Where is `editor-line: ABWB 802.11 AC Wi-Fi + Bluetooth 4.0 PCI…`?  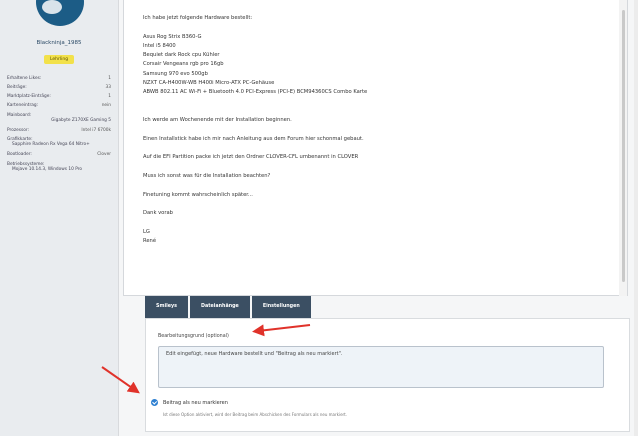 editor-line: ABWB 802.11 AC Wi-Fi + Bluetooth 4.0 PCI… is located at coordinates (255, 92).